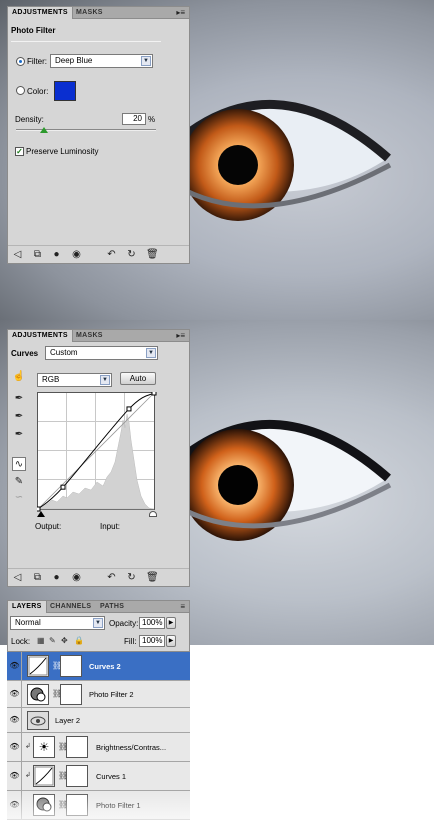 Image resolution: width=434 pixels, height=835 pixels. I want to click on smooth-icon: ∽, so click(19, 498).